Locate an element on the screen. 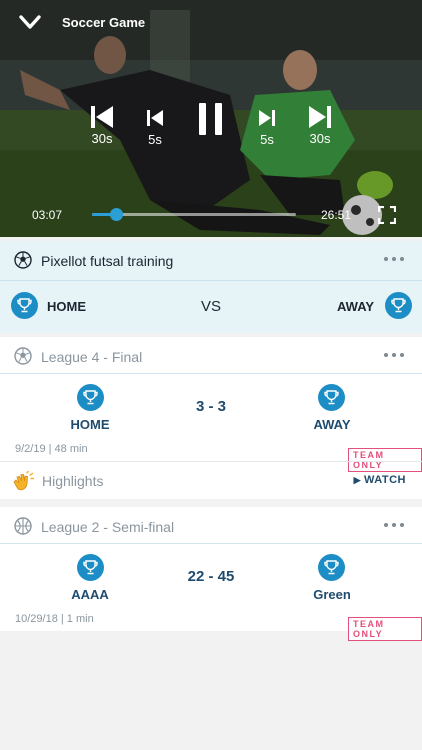  live-match-header: Pixellot futsal training is located at coordinates (211, 260).